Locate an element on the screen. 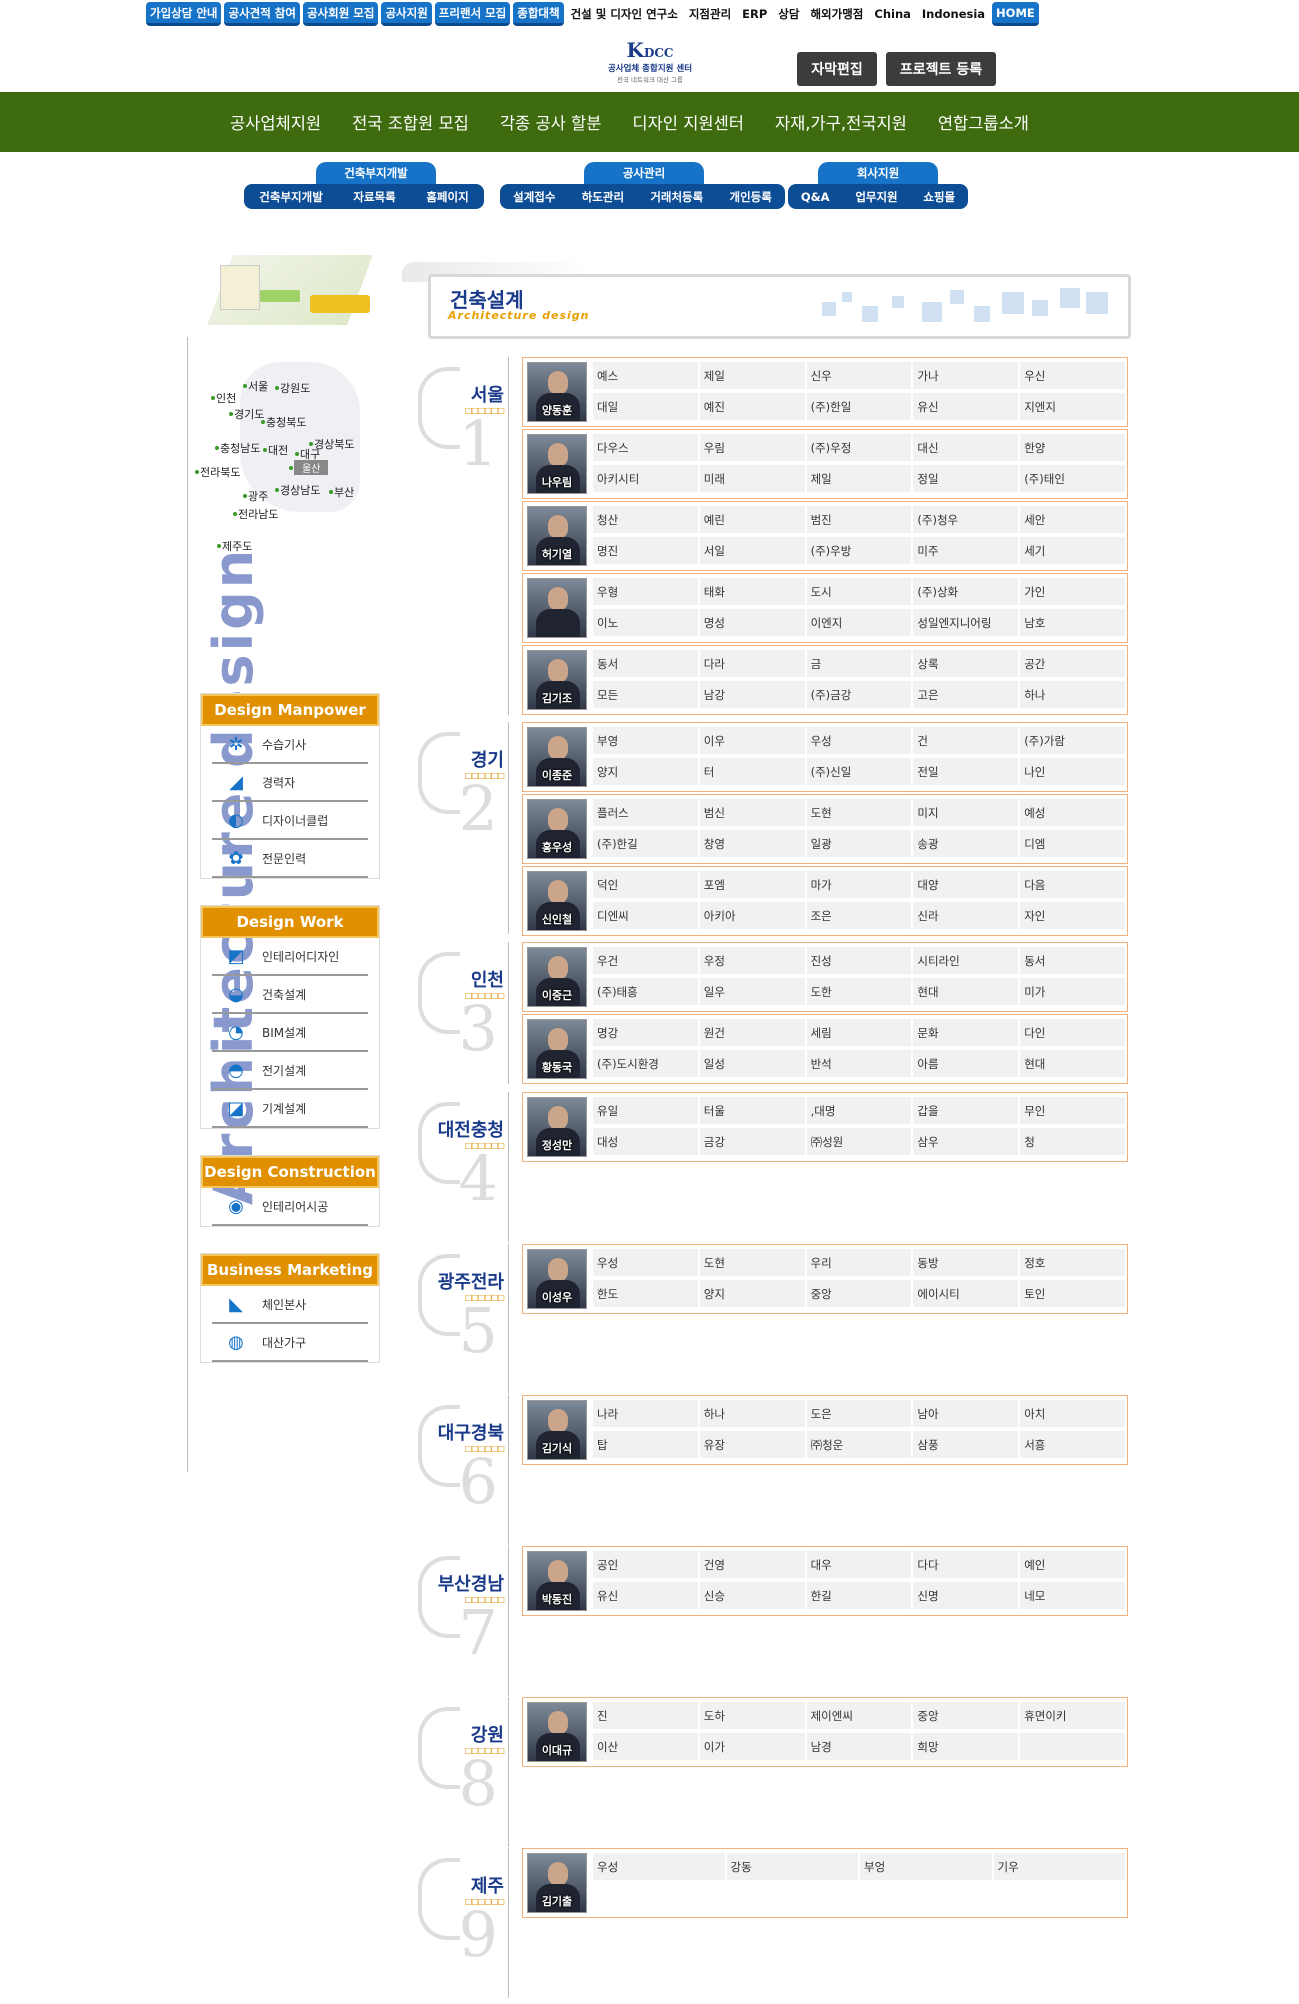 The height and width of the screenshot is (2004, 1299). company-cell: ㈜성원 is located at coordinates (859, 1141).